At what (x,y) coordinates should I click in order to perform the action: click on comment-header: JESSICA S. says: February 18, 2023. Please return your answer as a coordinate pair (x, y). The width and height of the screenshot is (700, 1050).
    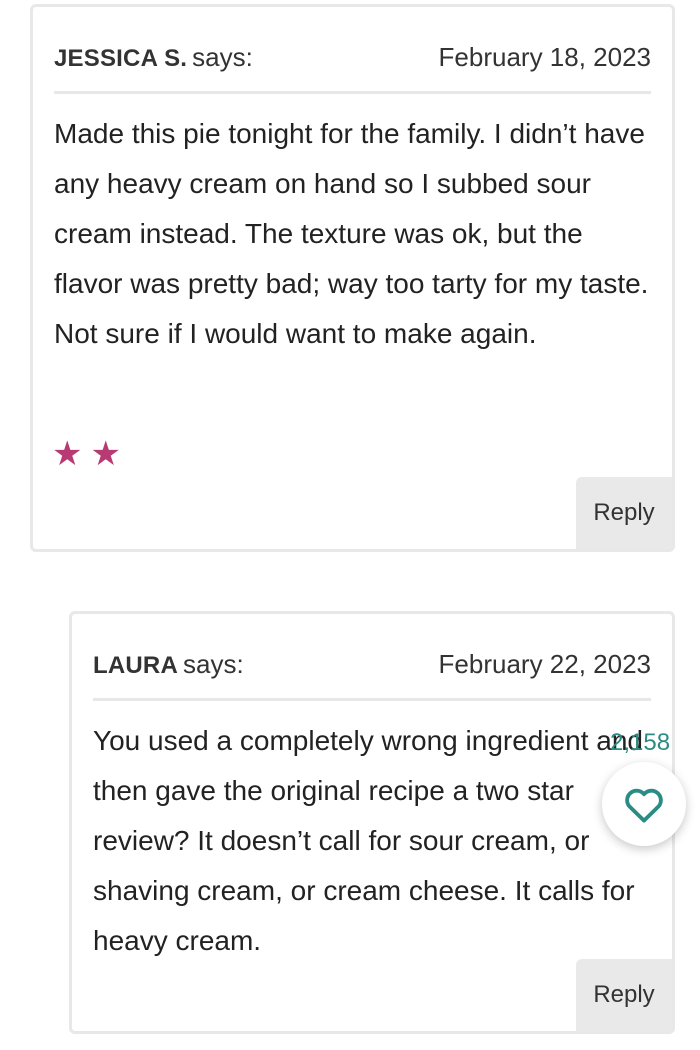
    Looking at the image, I should click on (352, 57).